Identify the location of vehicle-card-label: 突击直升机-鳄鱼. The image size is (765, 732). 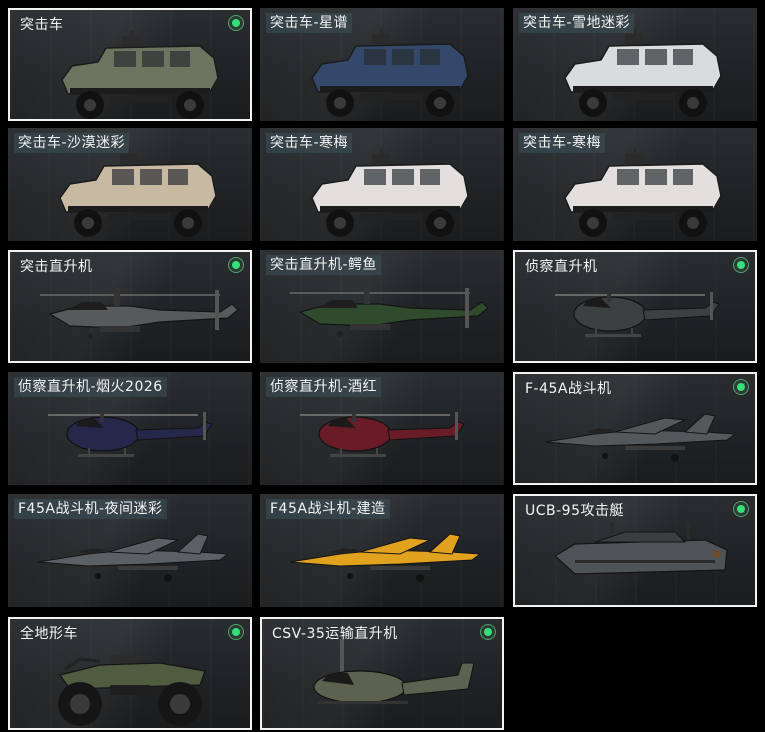
(324, 265).